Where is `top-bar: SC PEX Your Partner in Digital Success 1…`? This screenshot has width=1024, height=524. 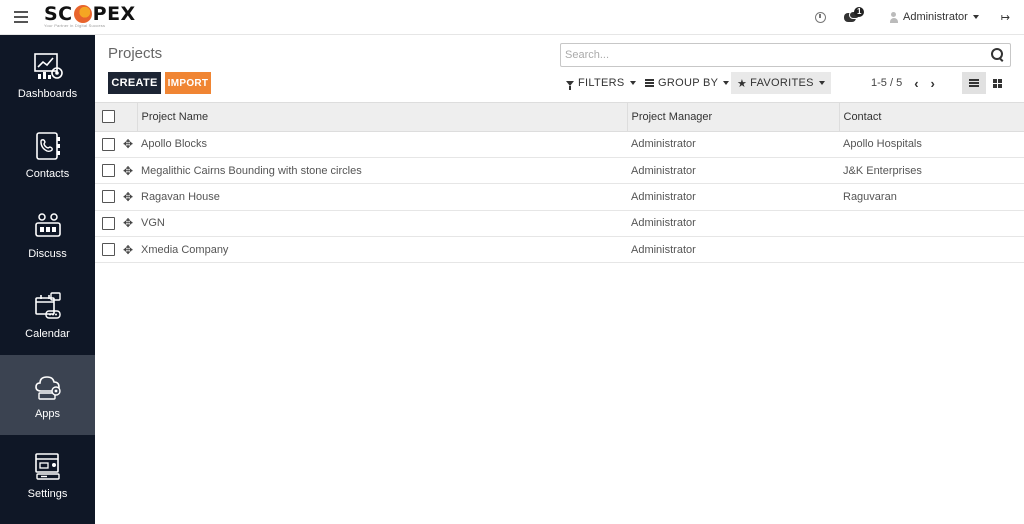 top-bar: SC PEX Your Partner in Digital Success 1… is located at coordinates (512, 17).